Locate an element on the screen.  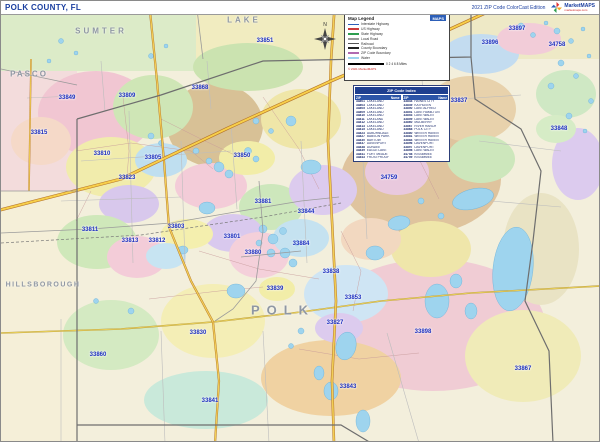
brand-text: MarketMAPS marketmaps.com is located at coordinates (579, 7).